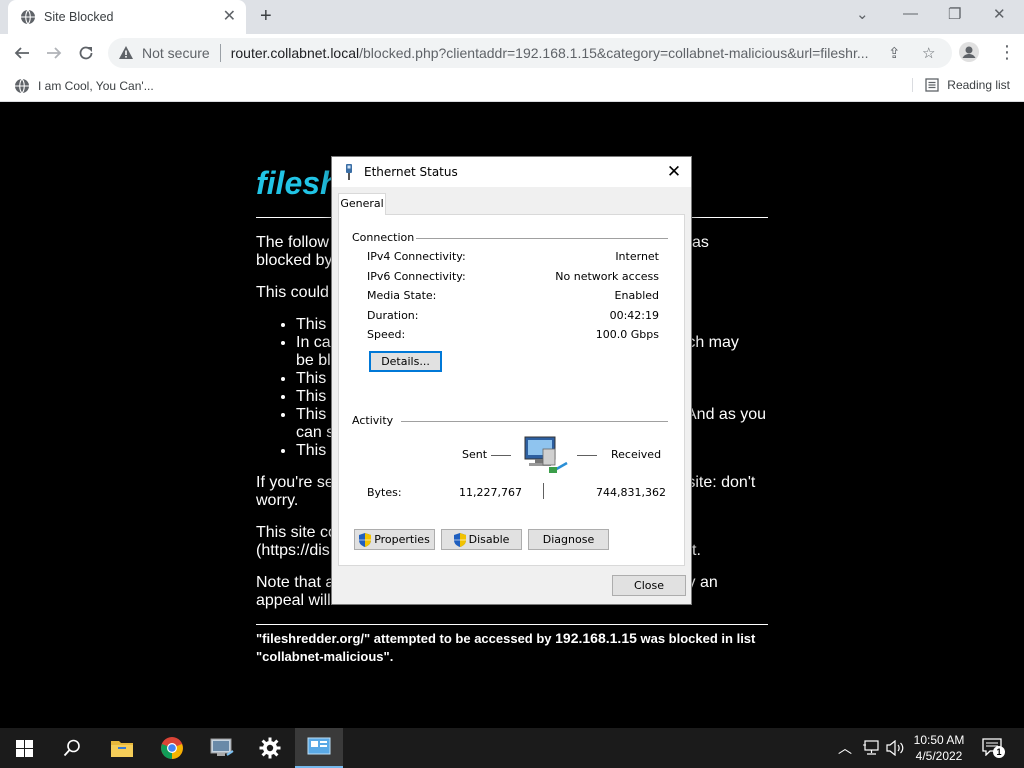 The image size is (1024, 768). Describe the element at coordinates (220, 53) in the screenshot. I see `separator` at that location.